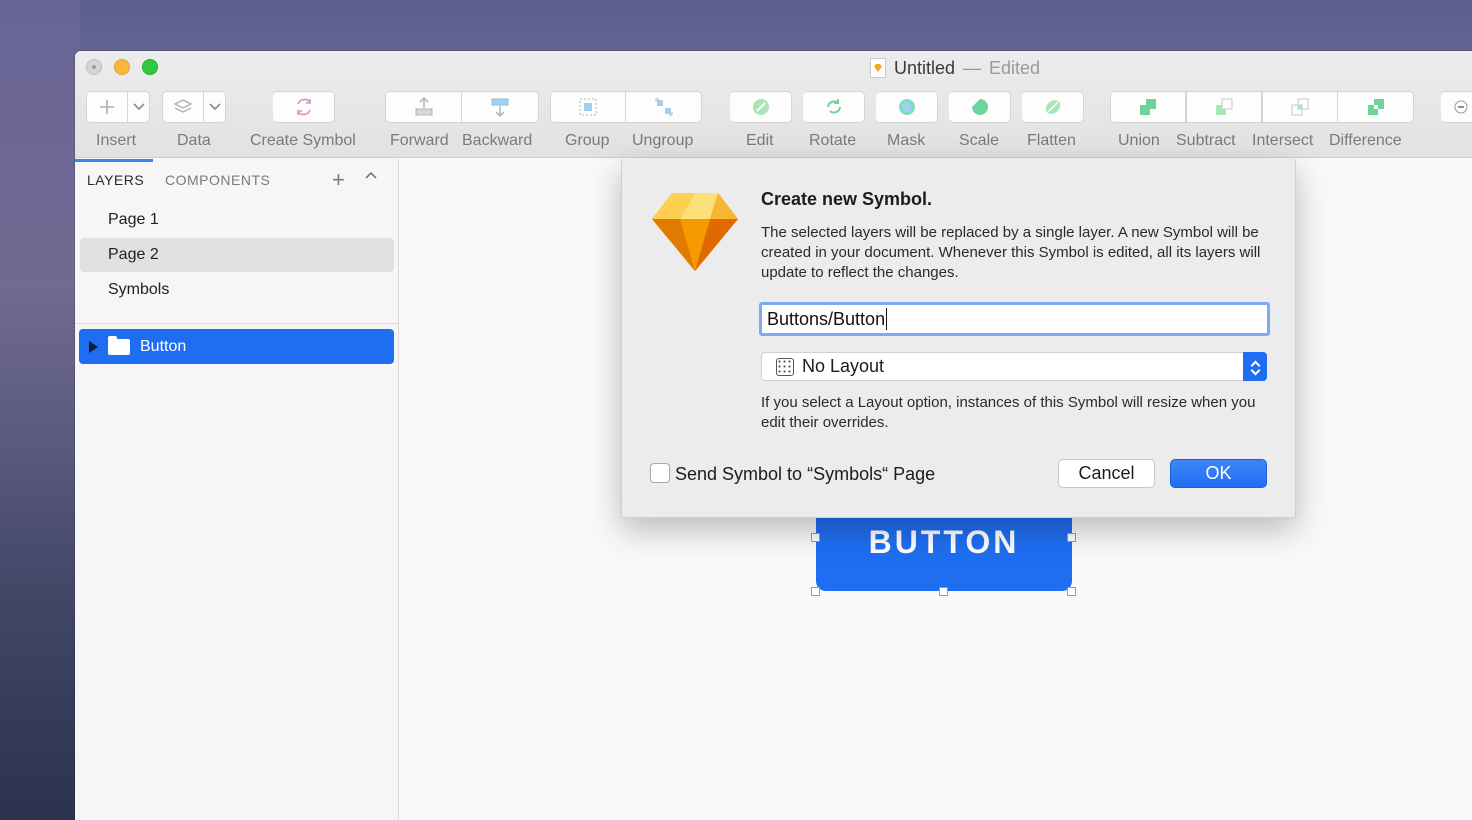  What do you see at coordinates (979, 140) in the screenshot?
I see `scale-label: Scale` at bounding box center [979, 140].